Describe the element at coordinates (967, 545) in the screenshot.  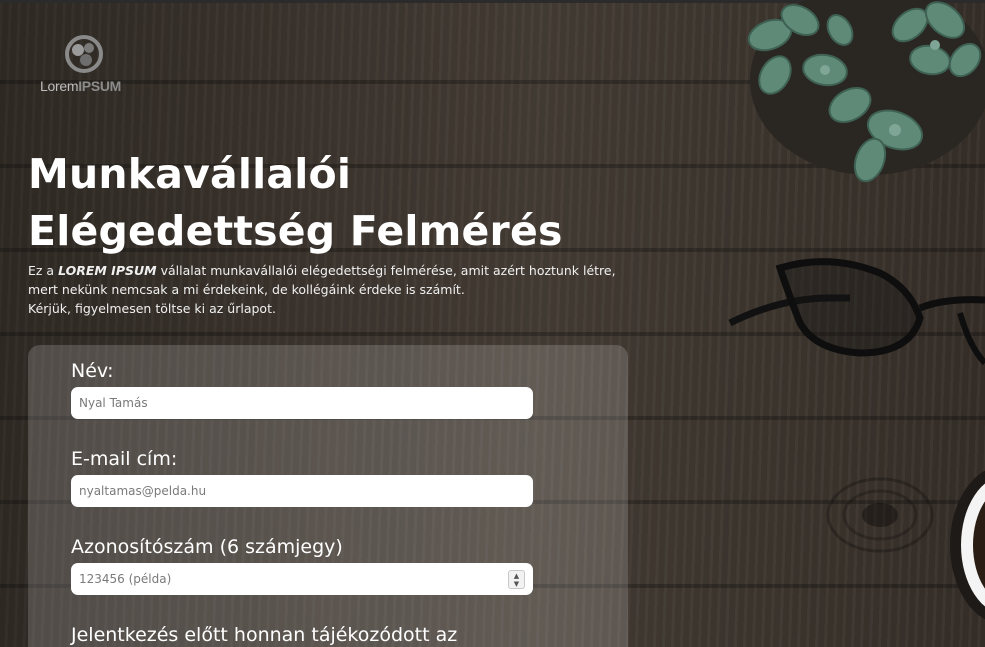
I see `coffee-cup-decoration` at that location.